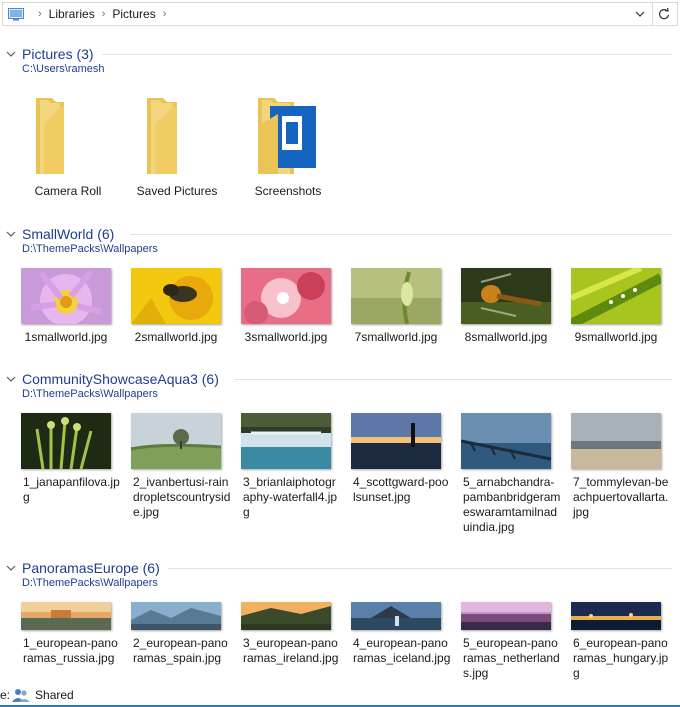 The height and width of the screenshot is (707, 680). I want to click on refresh-icon, so click(664, 14).